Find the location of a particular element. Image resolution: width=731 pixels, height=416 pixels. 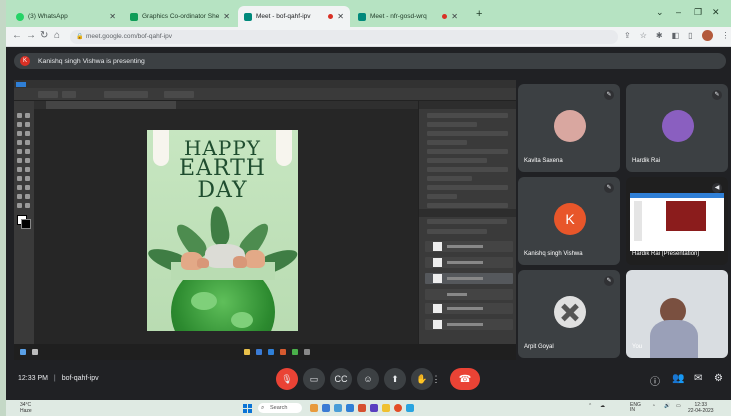

shared-taskbar is located at coordinates (265, 352).